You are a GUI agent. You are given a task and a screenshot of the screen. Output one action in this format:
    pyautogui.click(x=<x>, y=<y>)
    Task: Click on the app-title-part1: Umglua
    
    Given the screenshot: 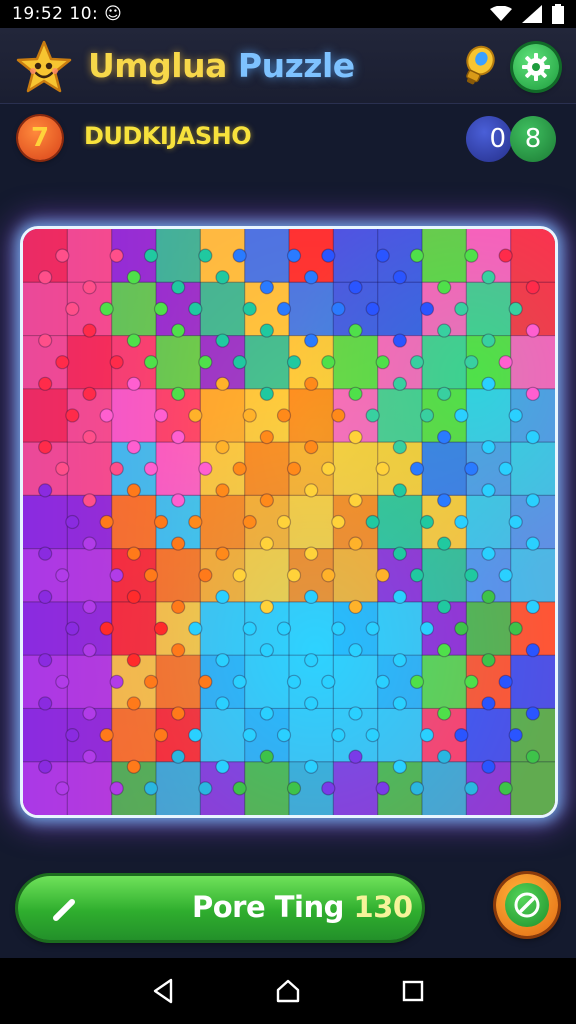 What is the action you would take?
    pyautogui.click(x=157, y=65)
    